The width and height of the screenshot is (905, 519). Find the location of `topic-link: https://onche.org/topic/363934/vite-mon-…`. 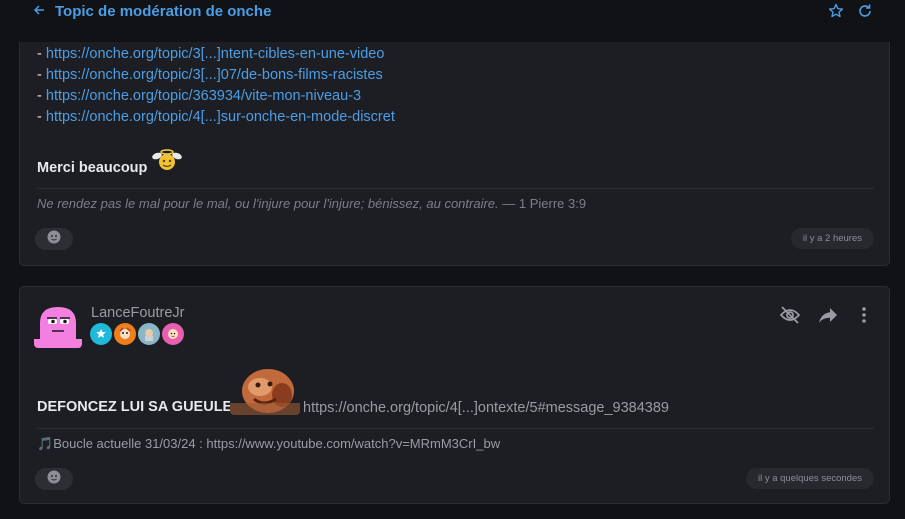

topic-link: https://onche.org/topic/363934/vite-mon-… is located at coordinates (203, 96).